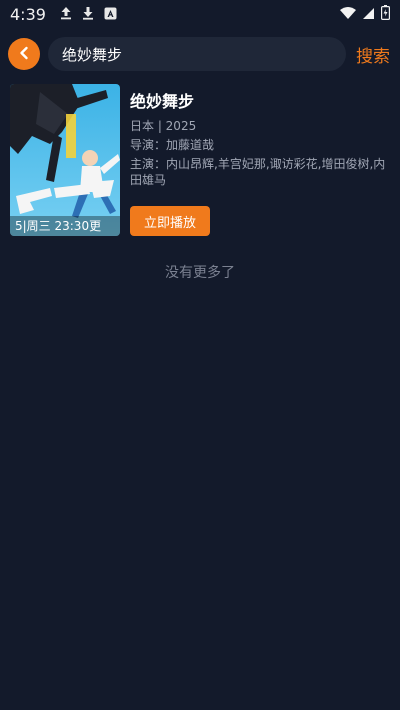  Describe the element at coordinates (200, 14) in the screenshot. I see `status-bar: 4:39` at that location.